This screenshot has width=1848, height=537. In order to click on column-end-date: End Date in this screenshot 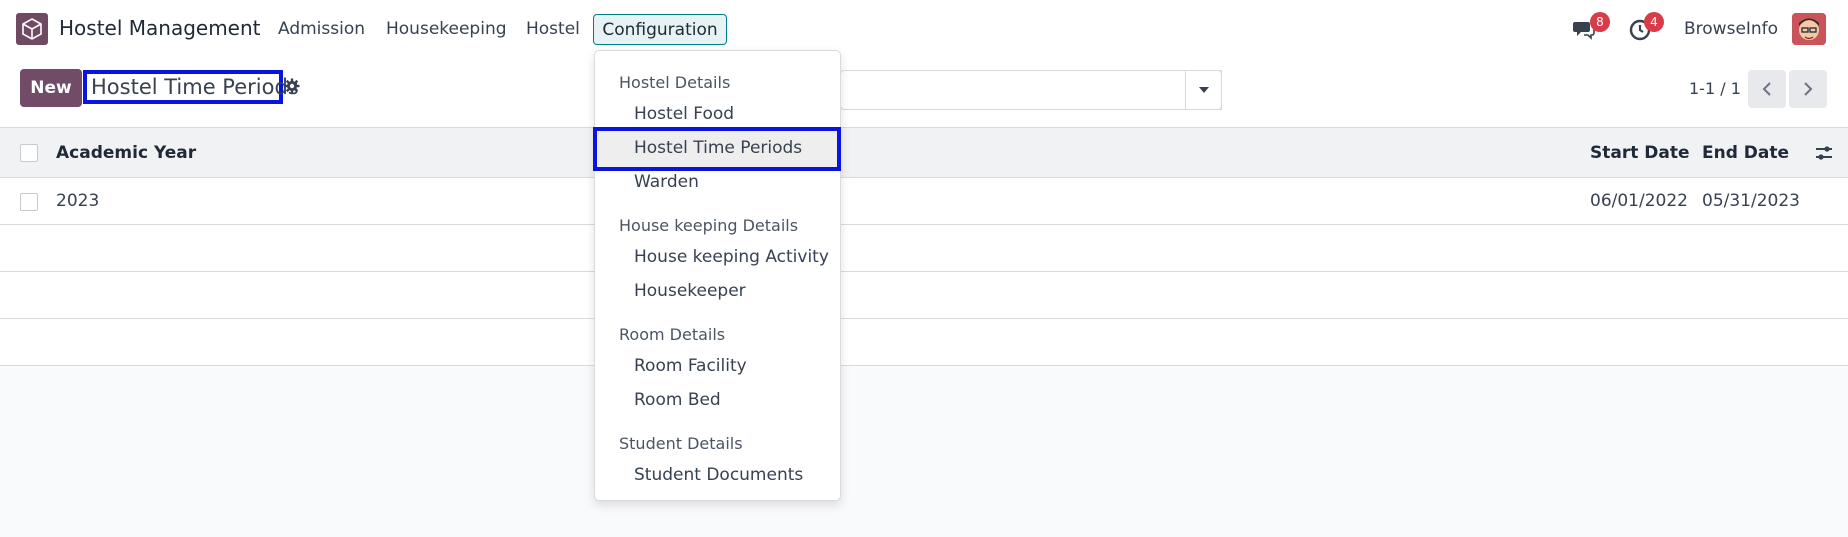, I will do `click(1745, 153)`.